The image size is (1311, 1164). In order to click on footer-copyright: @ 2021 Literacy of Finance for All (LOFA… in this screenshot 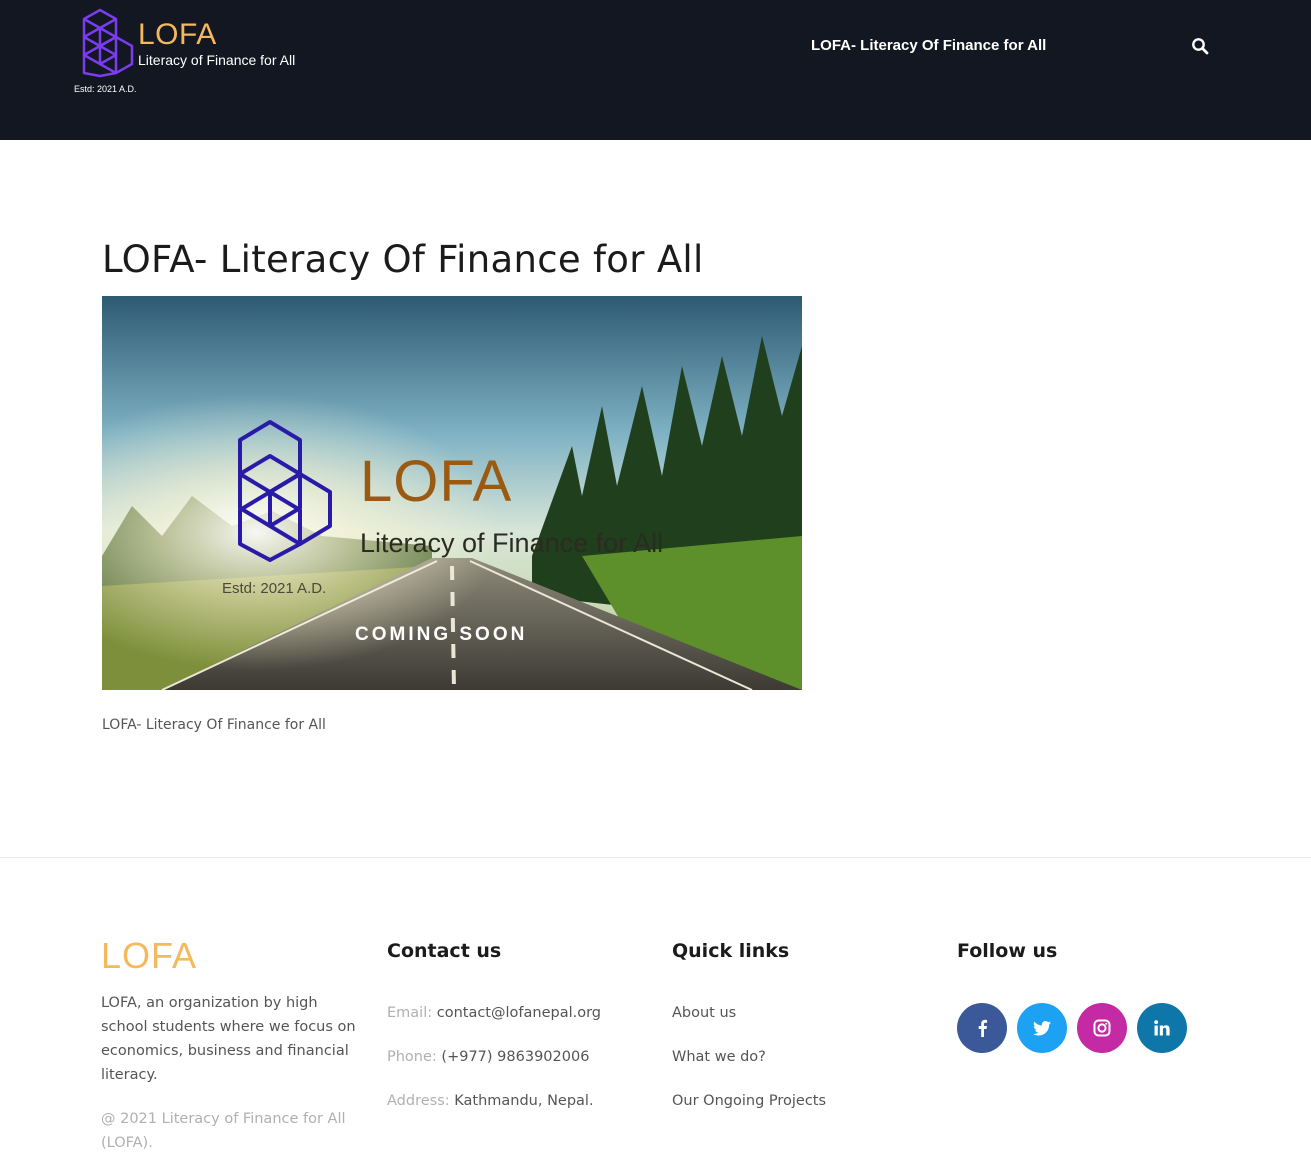, I will do `click(223, 1131)`.